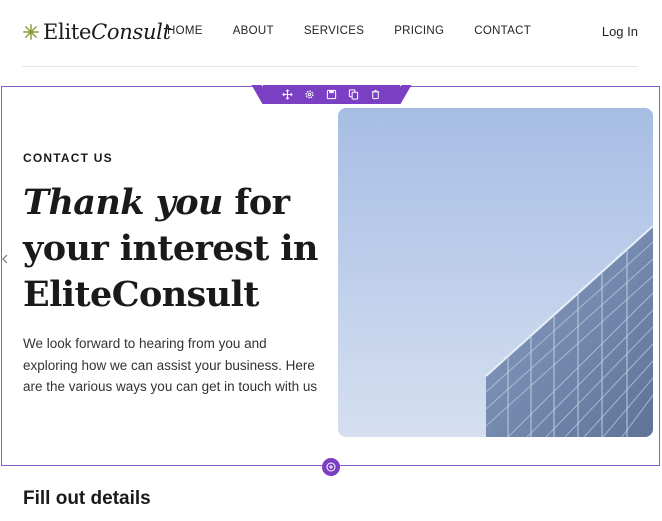 The image size is (662, 521). I want to click on headline-emphasis: Thank you, so click(123, 202).